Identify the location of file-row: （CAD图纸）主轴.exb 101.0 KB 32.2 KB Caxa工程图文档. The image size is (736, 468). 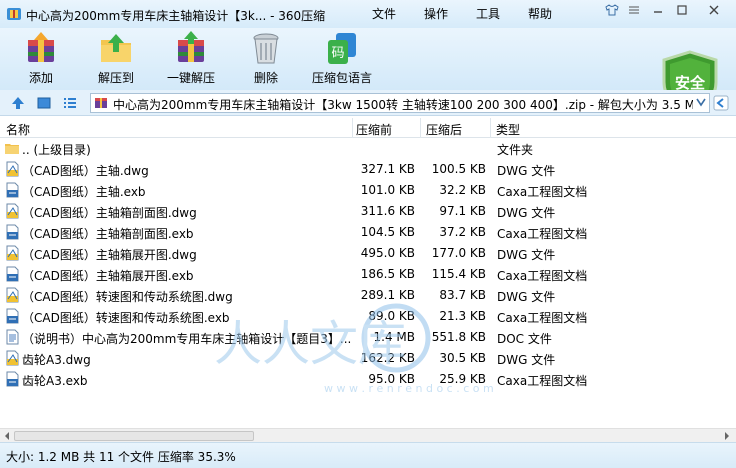
(368, 190).